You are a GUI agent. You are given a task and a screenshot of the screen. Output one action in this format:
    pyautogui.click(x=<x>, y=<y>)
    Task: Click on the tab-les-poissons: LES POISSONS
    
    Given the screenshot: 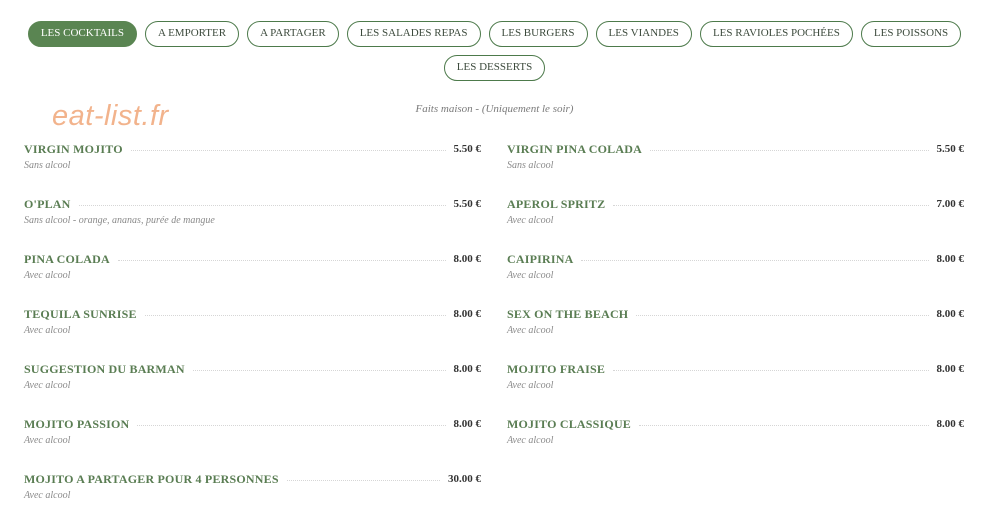 What is the action you would take?
    pyautogui.click(x=911, y=34)
    